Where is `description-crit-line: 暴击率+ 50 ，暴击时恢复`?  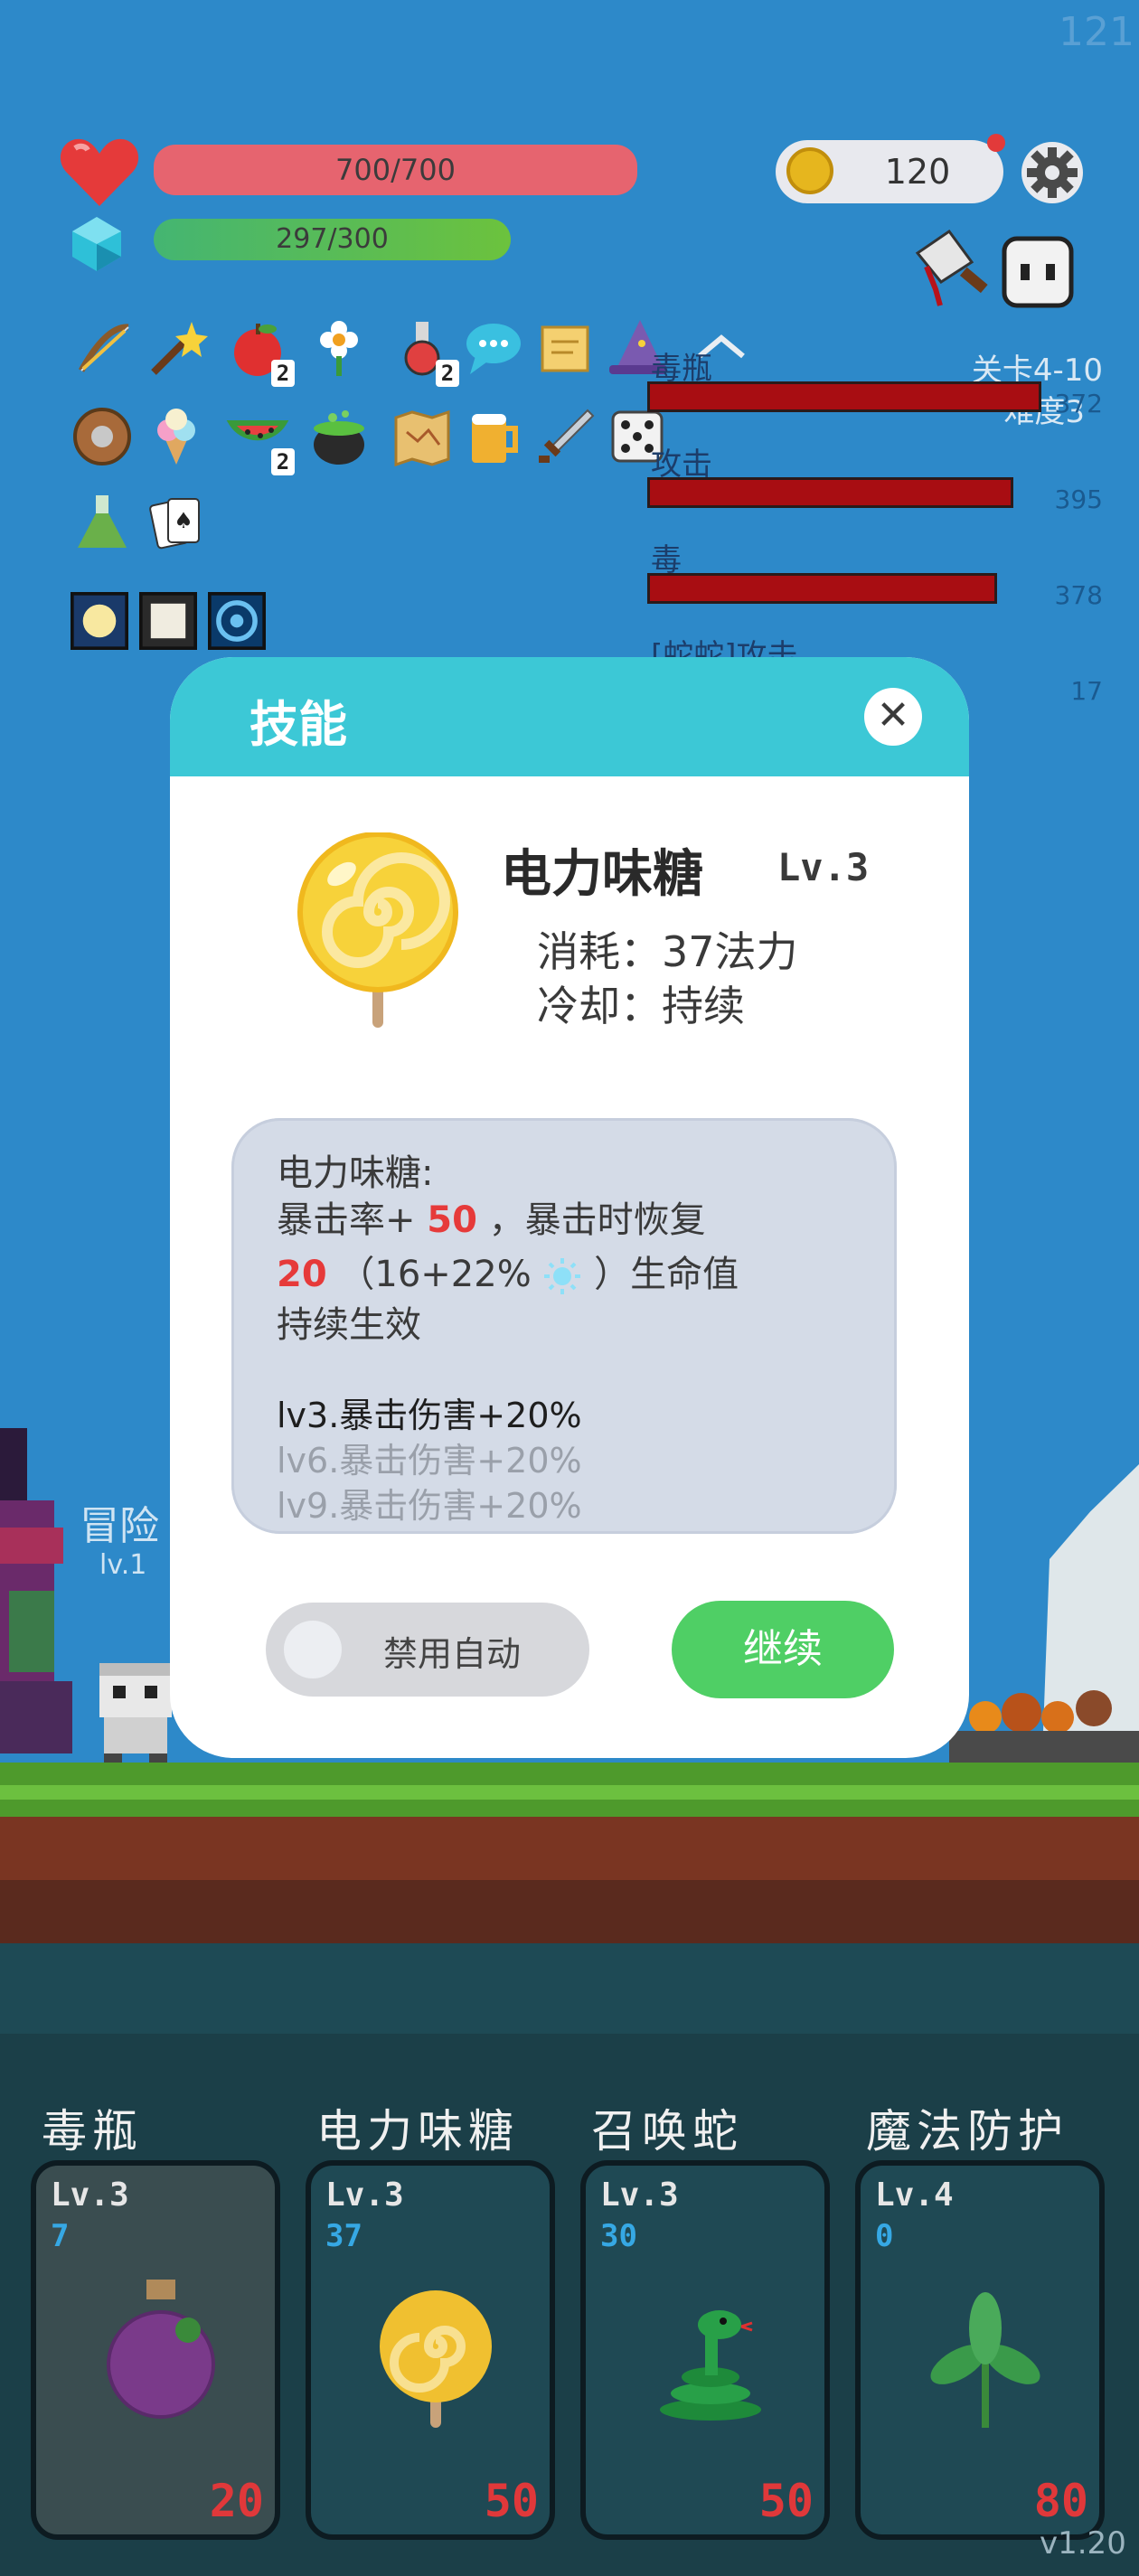 description-crit-line: 暴击率+ 50 ，暴击时恢复 is located at coordinates (491, 1217).